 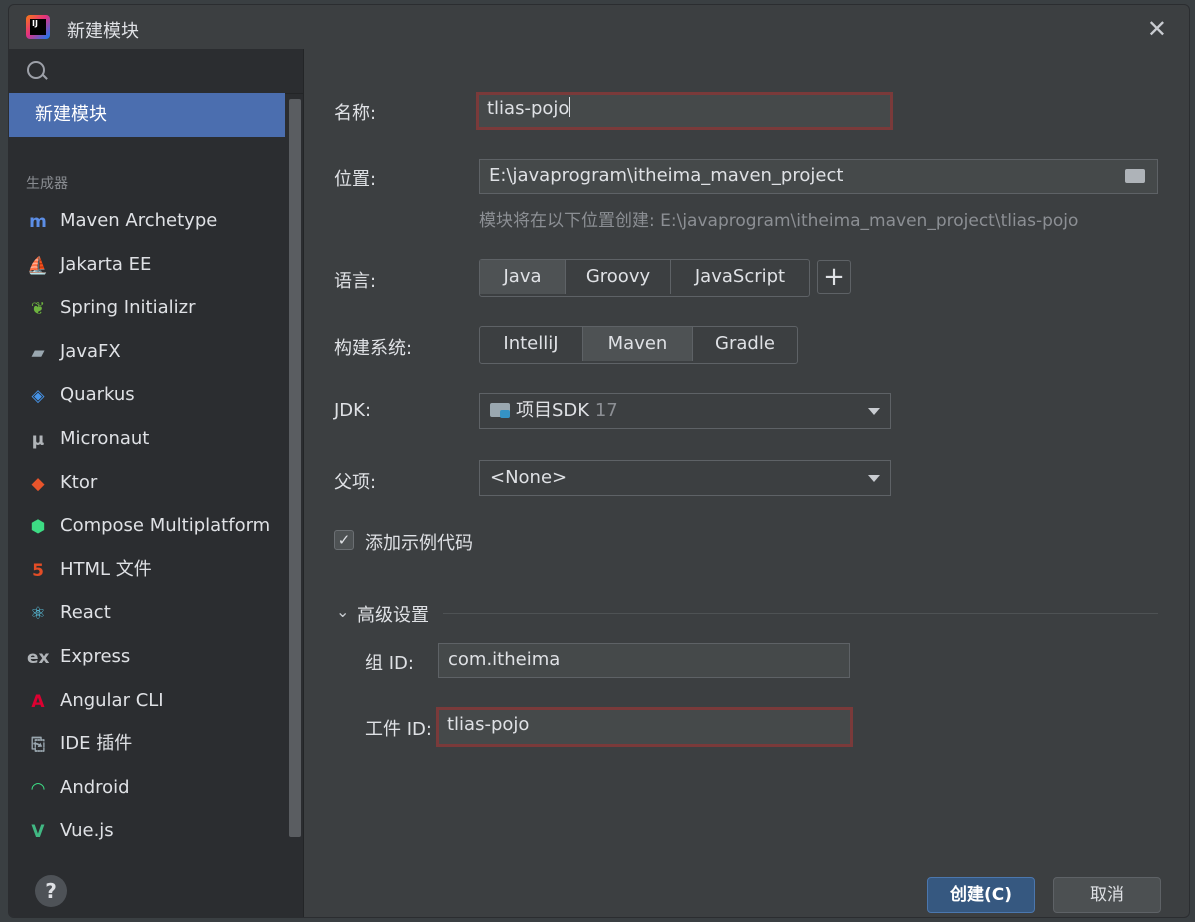 I want to click on build-intellij: IntelliJ, so click(x=531, y=344).